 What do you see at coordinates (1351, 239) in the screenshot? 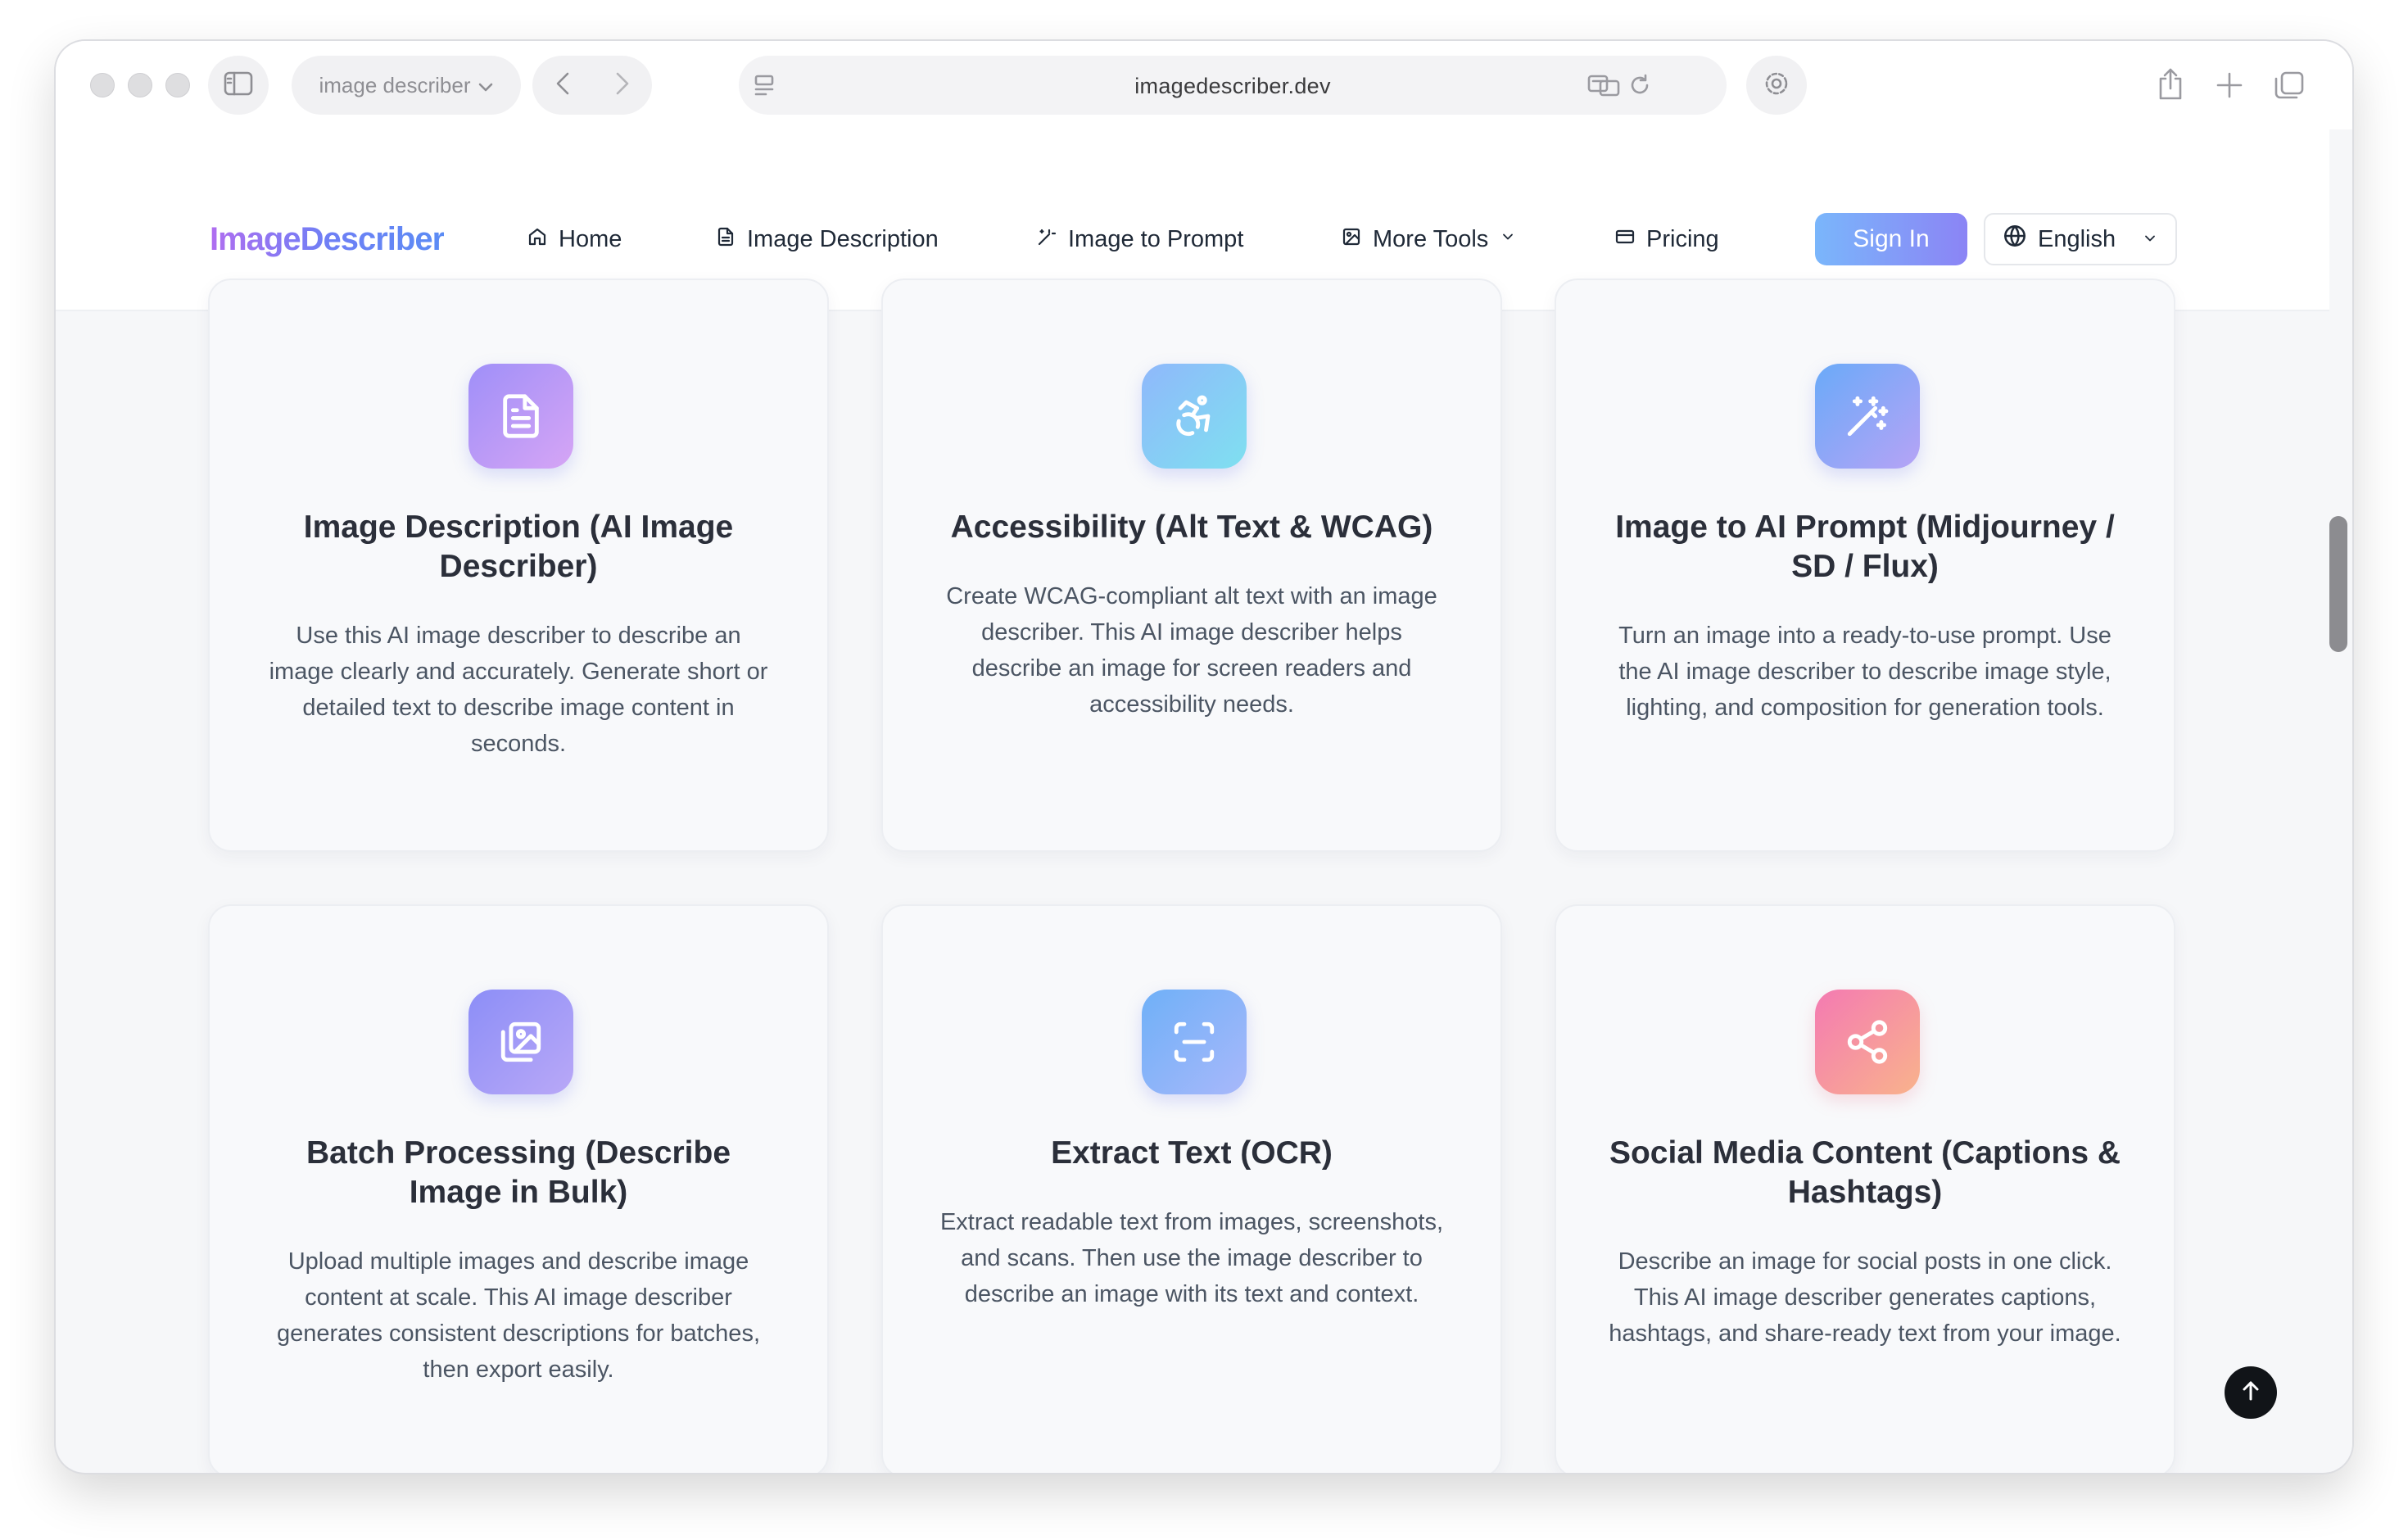
I see `image-icon` at bounding box center [1351, 239].